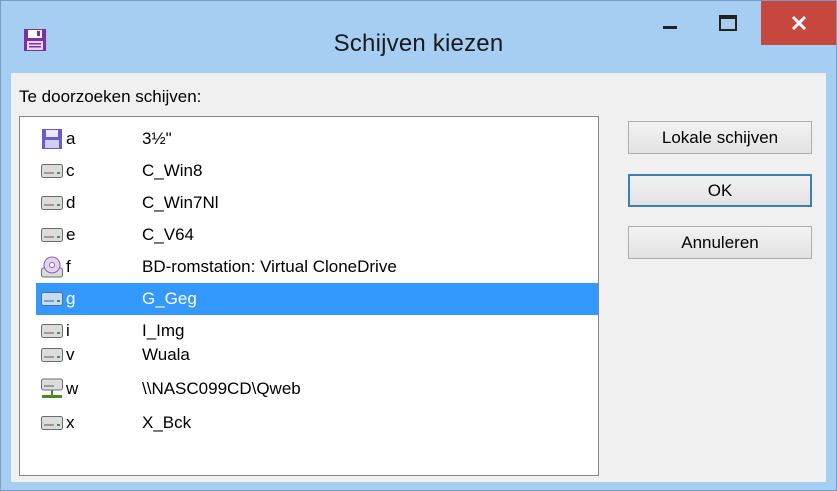  What do you see at coordinates (169, 298) in the screenshot?
I see `drive-name: G_Geg` at bounding box center [169, 298].